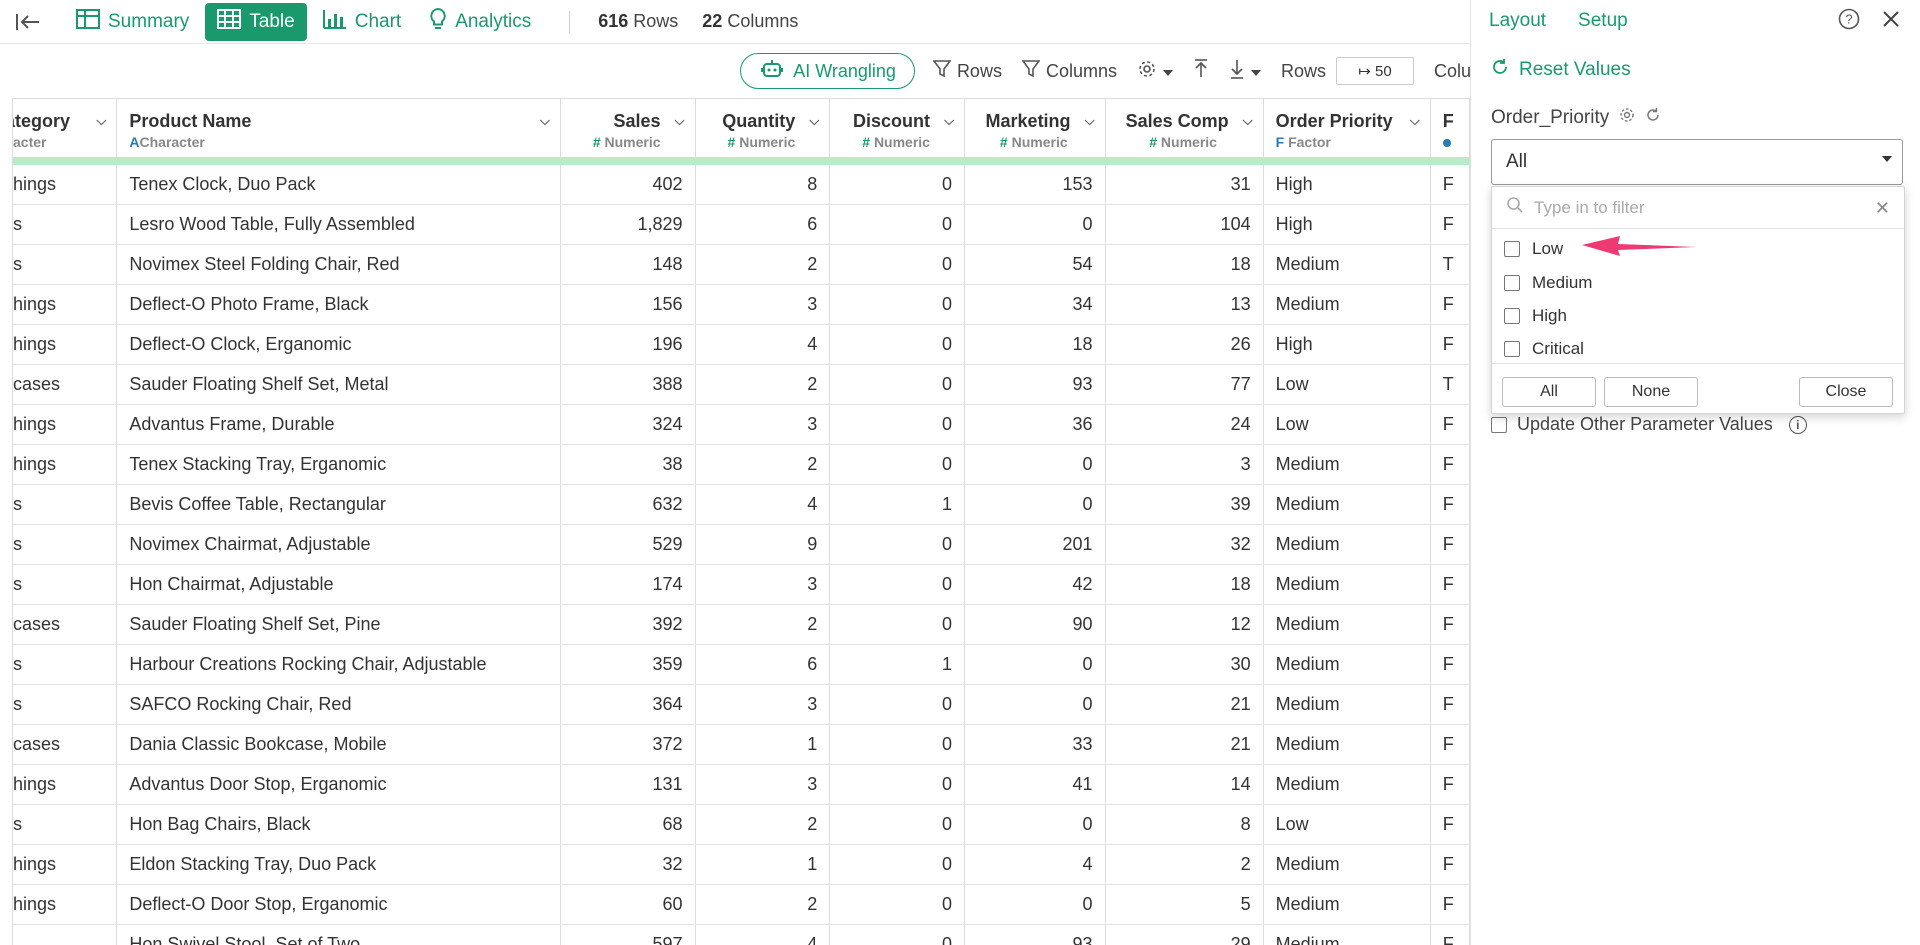  What do you see at coordinates (1184, 504) in the screenshot?
I see `table-cell: 39` at bounding box center [1184, 504].